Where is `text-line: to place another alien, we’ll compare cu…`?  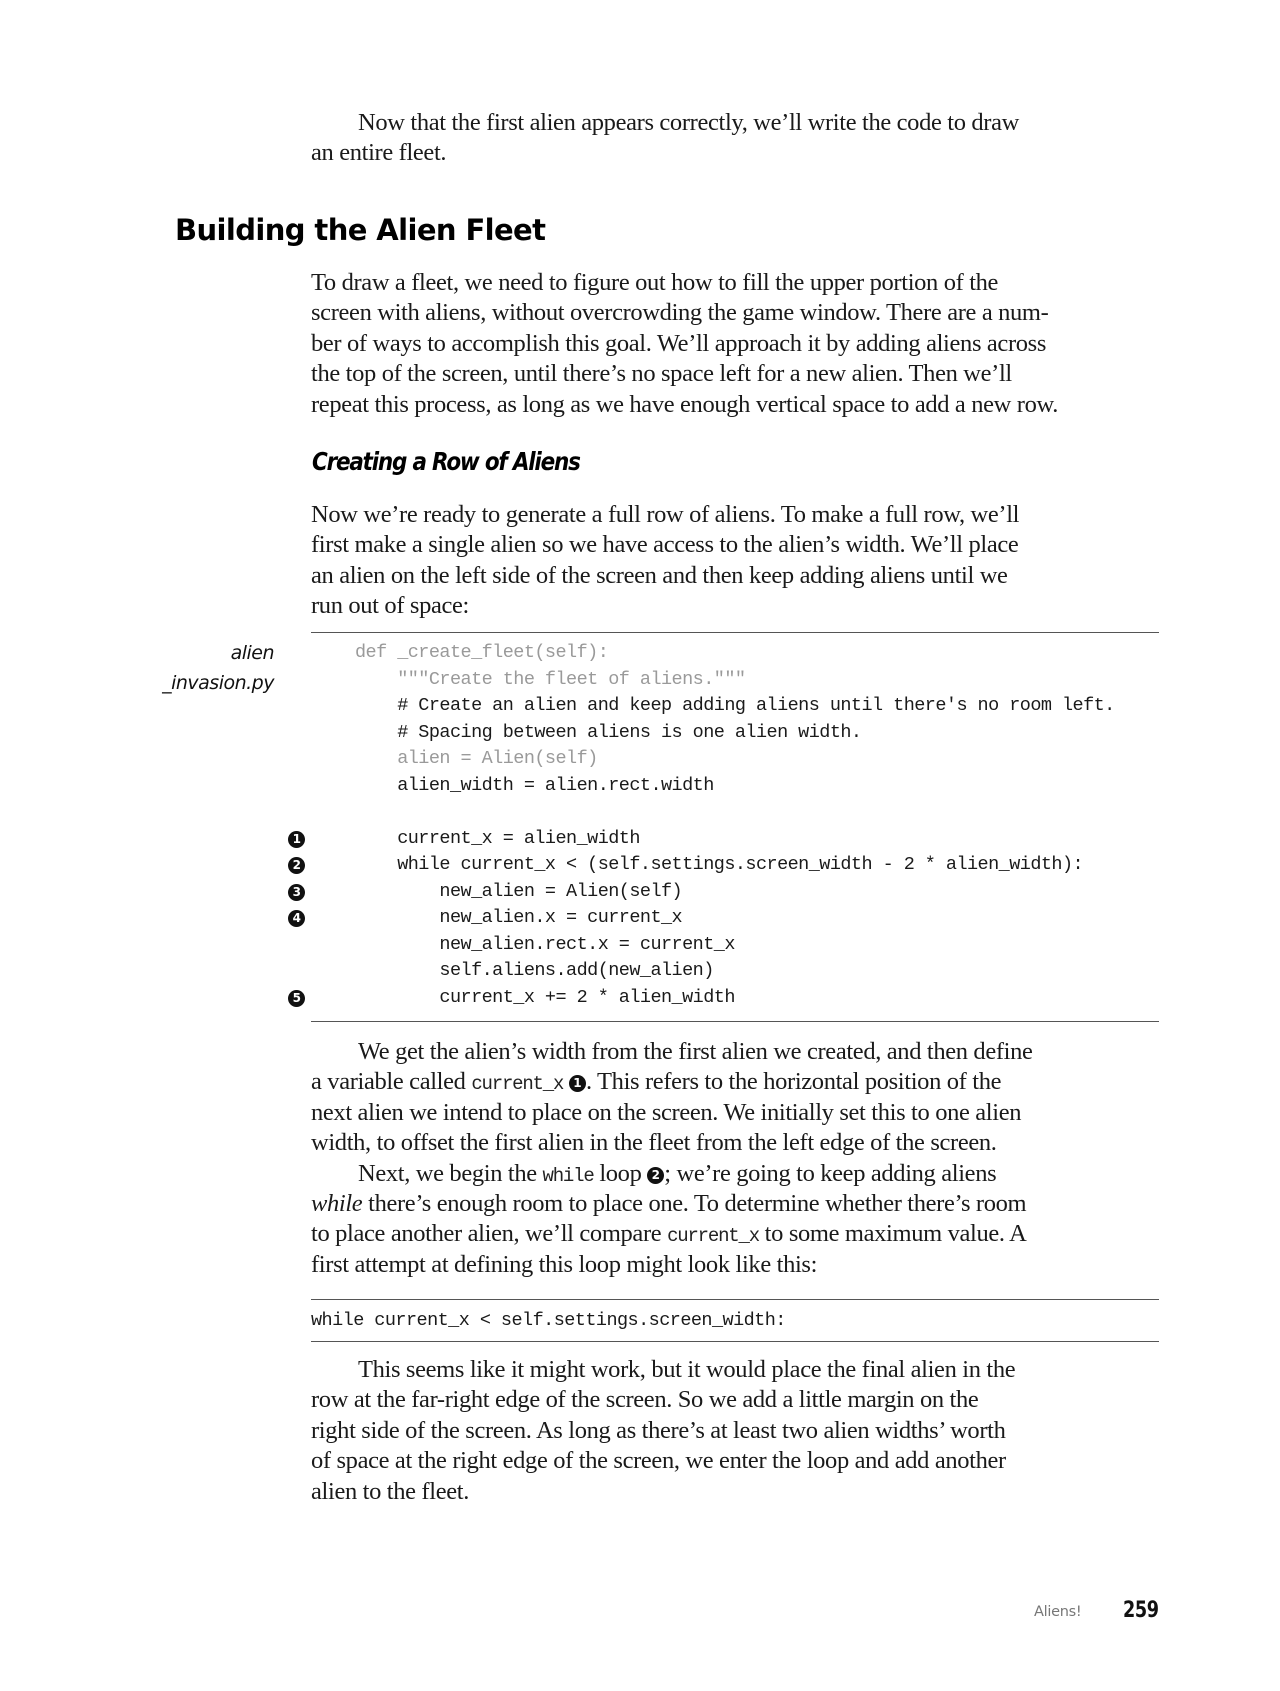 text-line: to place another alien, we’ll compare cu… is located at coordinates (736, 1234).